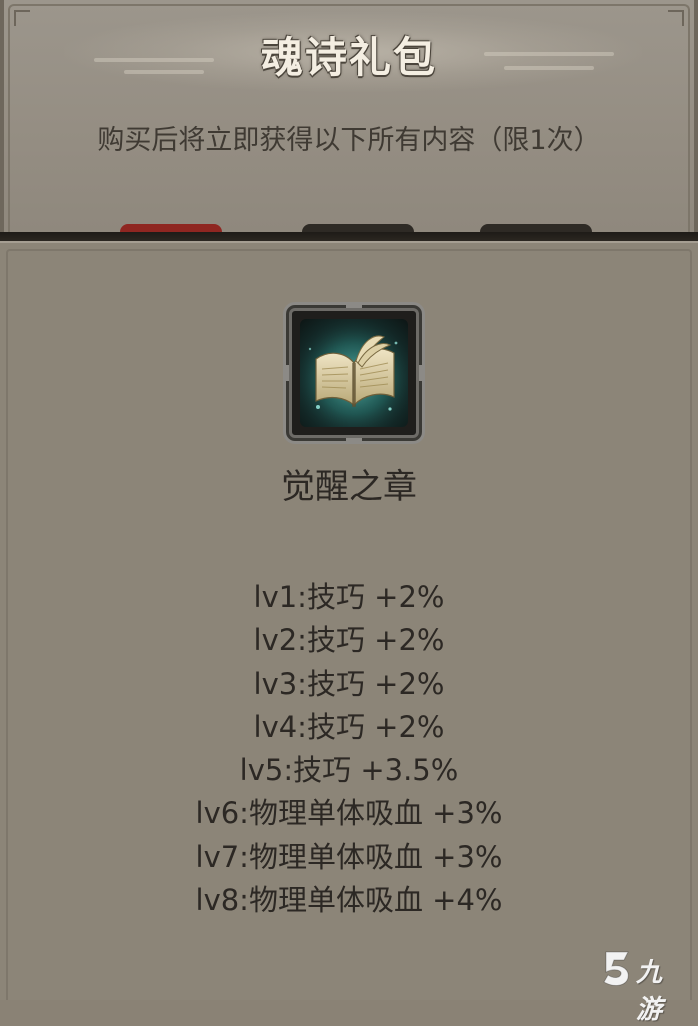 This screenshot has width=698, height=1026. What do you see at coordinates (171, 228) in the screenshot?
I see `tab-sliver-active` at bounding box center [171, 228].